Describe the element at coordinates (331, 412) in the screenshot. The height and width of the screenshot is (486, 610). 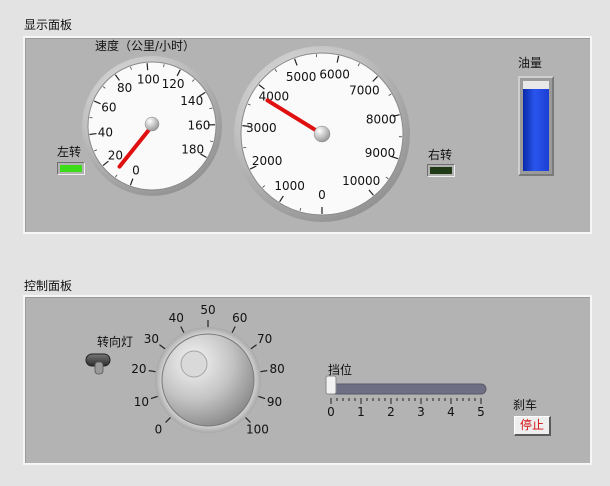
I see `gear-tick-label: 0` at that location.